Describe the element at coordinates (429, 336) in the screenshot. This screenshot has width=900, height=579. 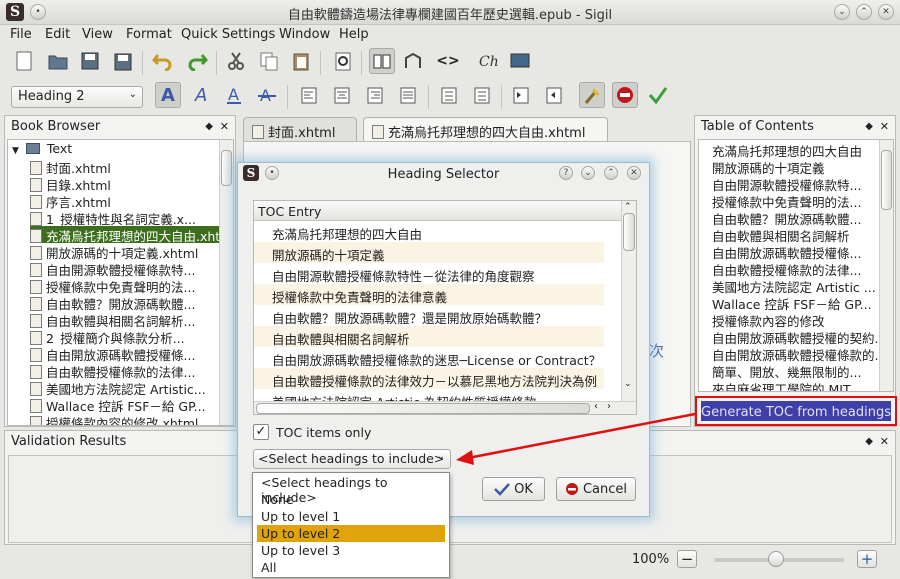
I see `toc-entry-row: 自由軟體與相關名詞解析` at that location.